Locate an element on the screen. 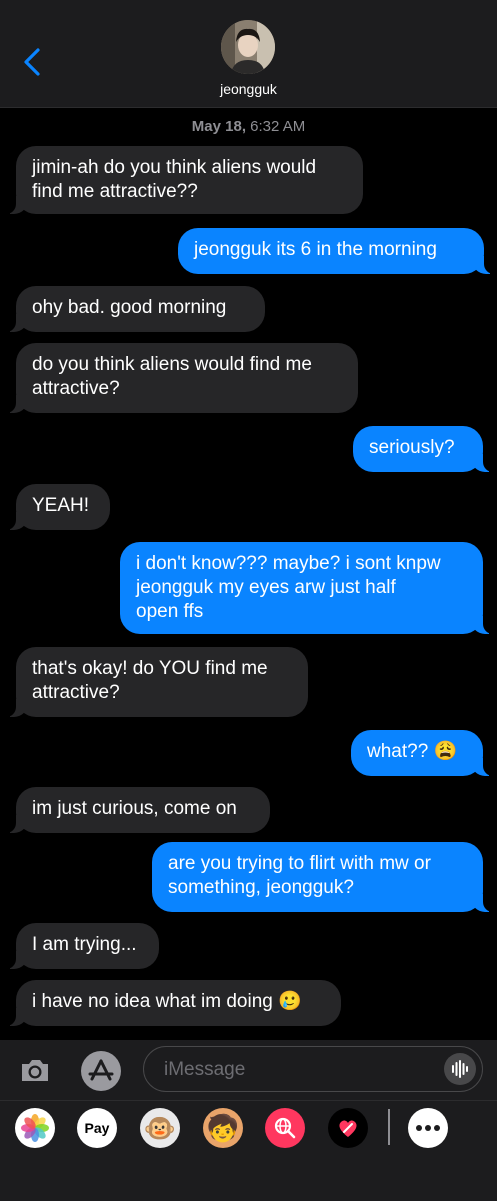 This screenshot has width=497, height=1201. message-text: seriously? is located at coordinates (412, 447).